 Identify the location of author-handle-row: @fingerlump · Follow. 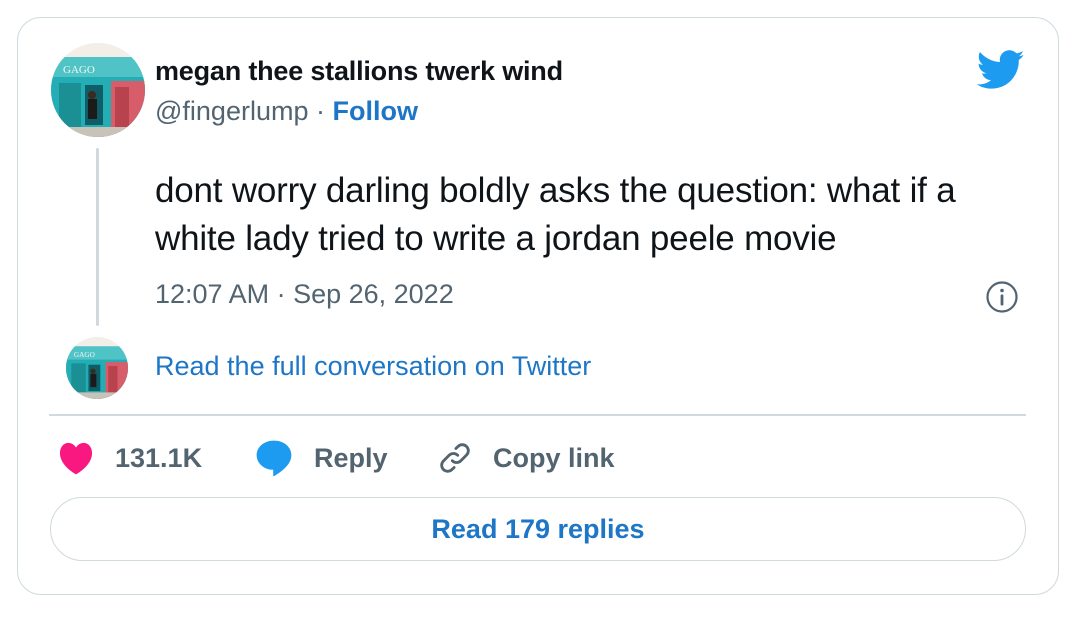
(286, 111).